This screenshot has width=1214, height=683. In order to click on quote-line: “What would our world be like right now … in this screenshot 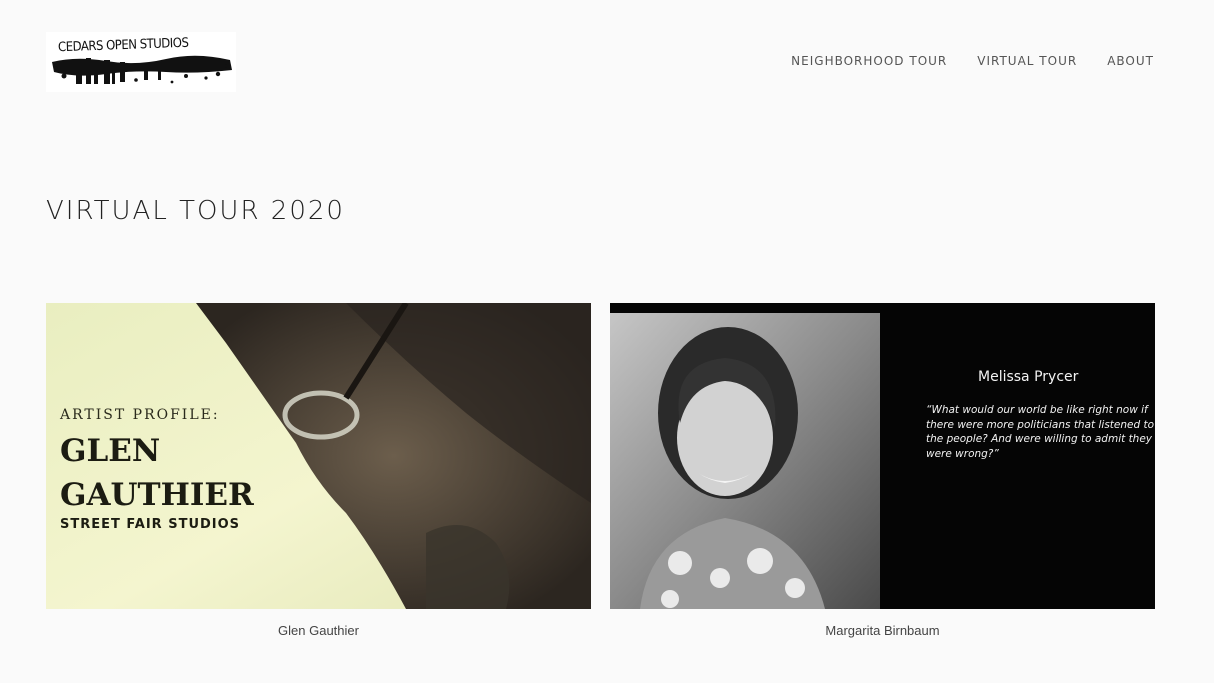, I will do `click(1037, 410)`.